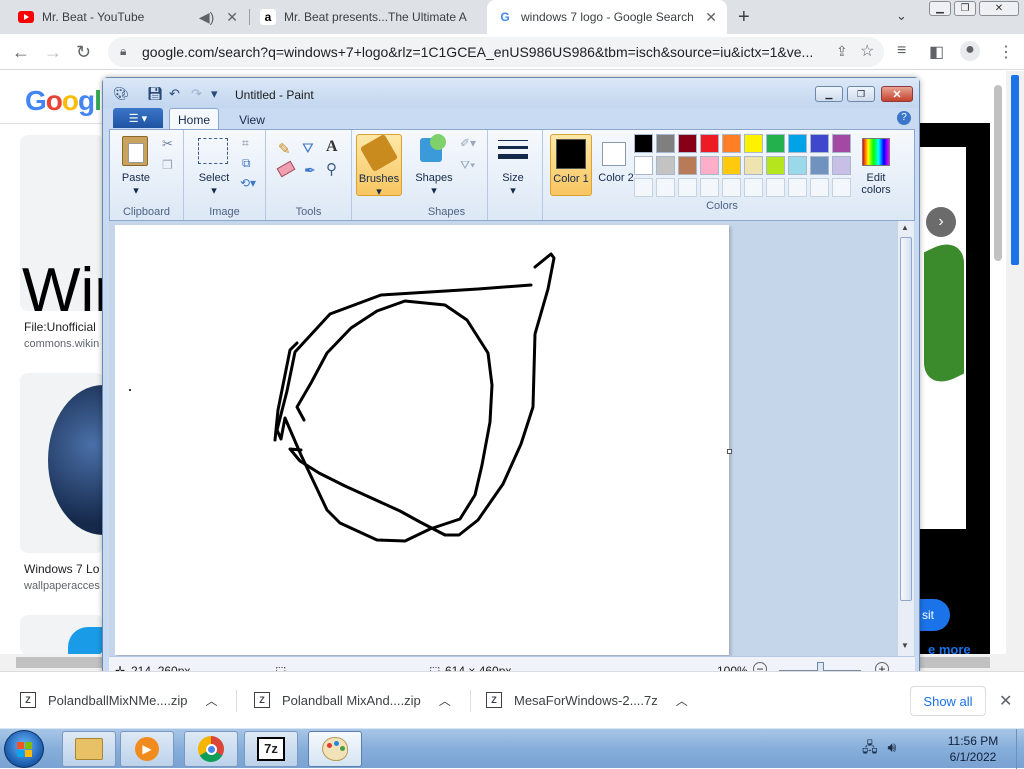 This screenshot has height=769, width=1024. Describe the element at coordinates (194, 119) in the screenshot. I see `tab-home: Home` at that location.